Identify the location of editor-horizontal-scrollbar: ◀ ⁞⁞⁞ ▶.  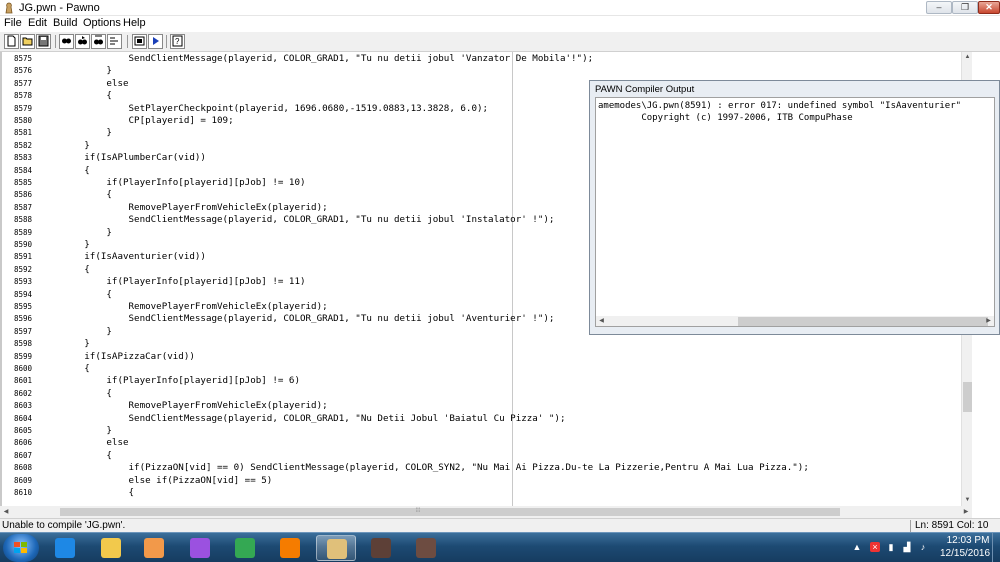
(486, 512).